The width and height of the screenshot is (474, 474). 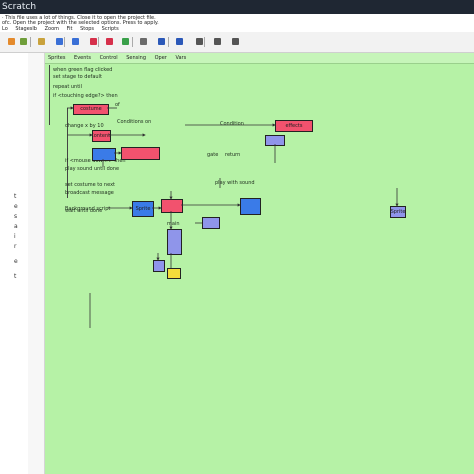 I want to click on undo-icon, so click(x=59, y=41).